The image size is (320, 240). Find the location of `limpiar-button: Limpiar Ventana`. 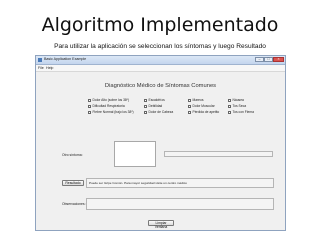

limpiar-button: Limpiar Ventana is located at coordinates (161, 224).